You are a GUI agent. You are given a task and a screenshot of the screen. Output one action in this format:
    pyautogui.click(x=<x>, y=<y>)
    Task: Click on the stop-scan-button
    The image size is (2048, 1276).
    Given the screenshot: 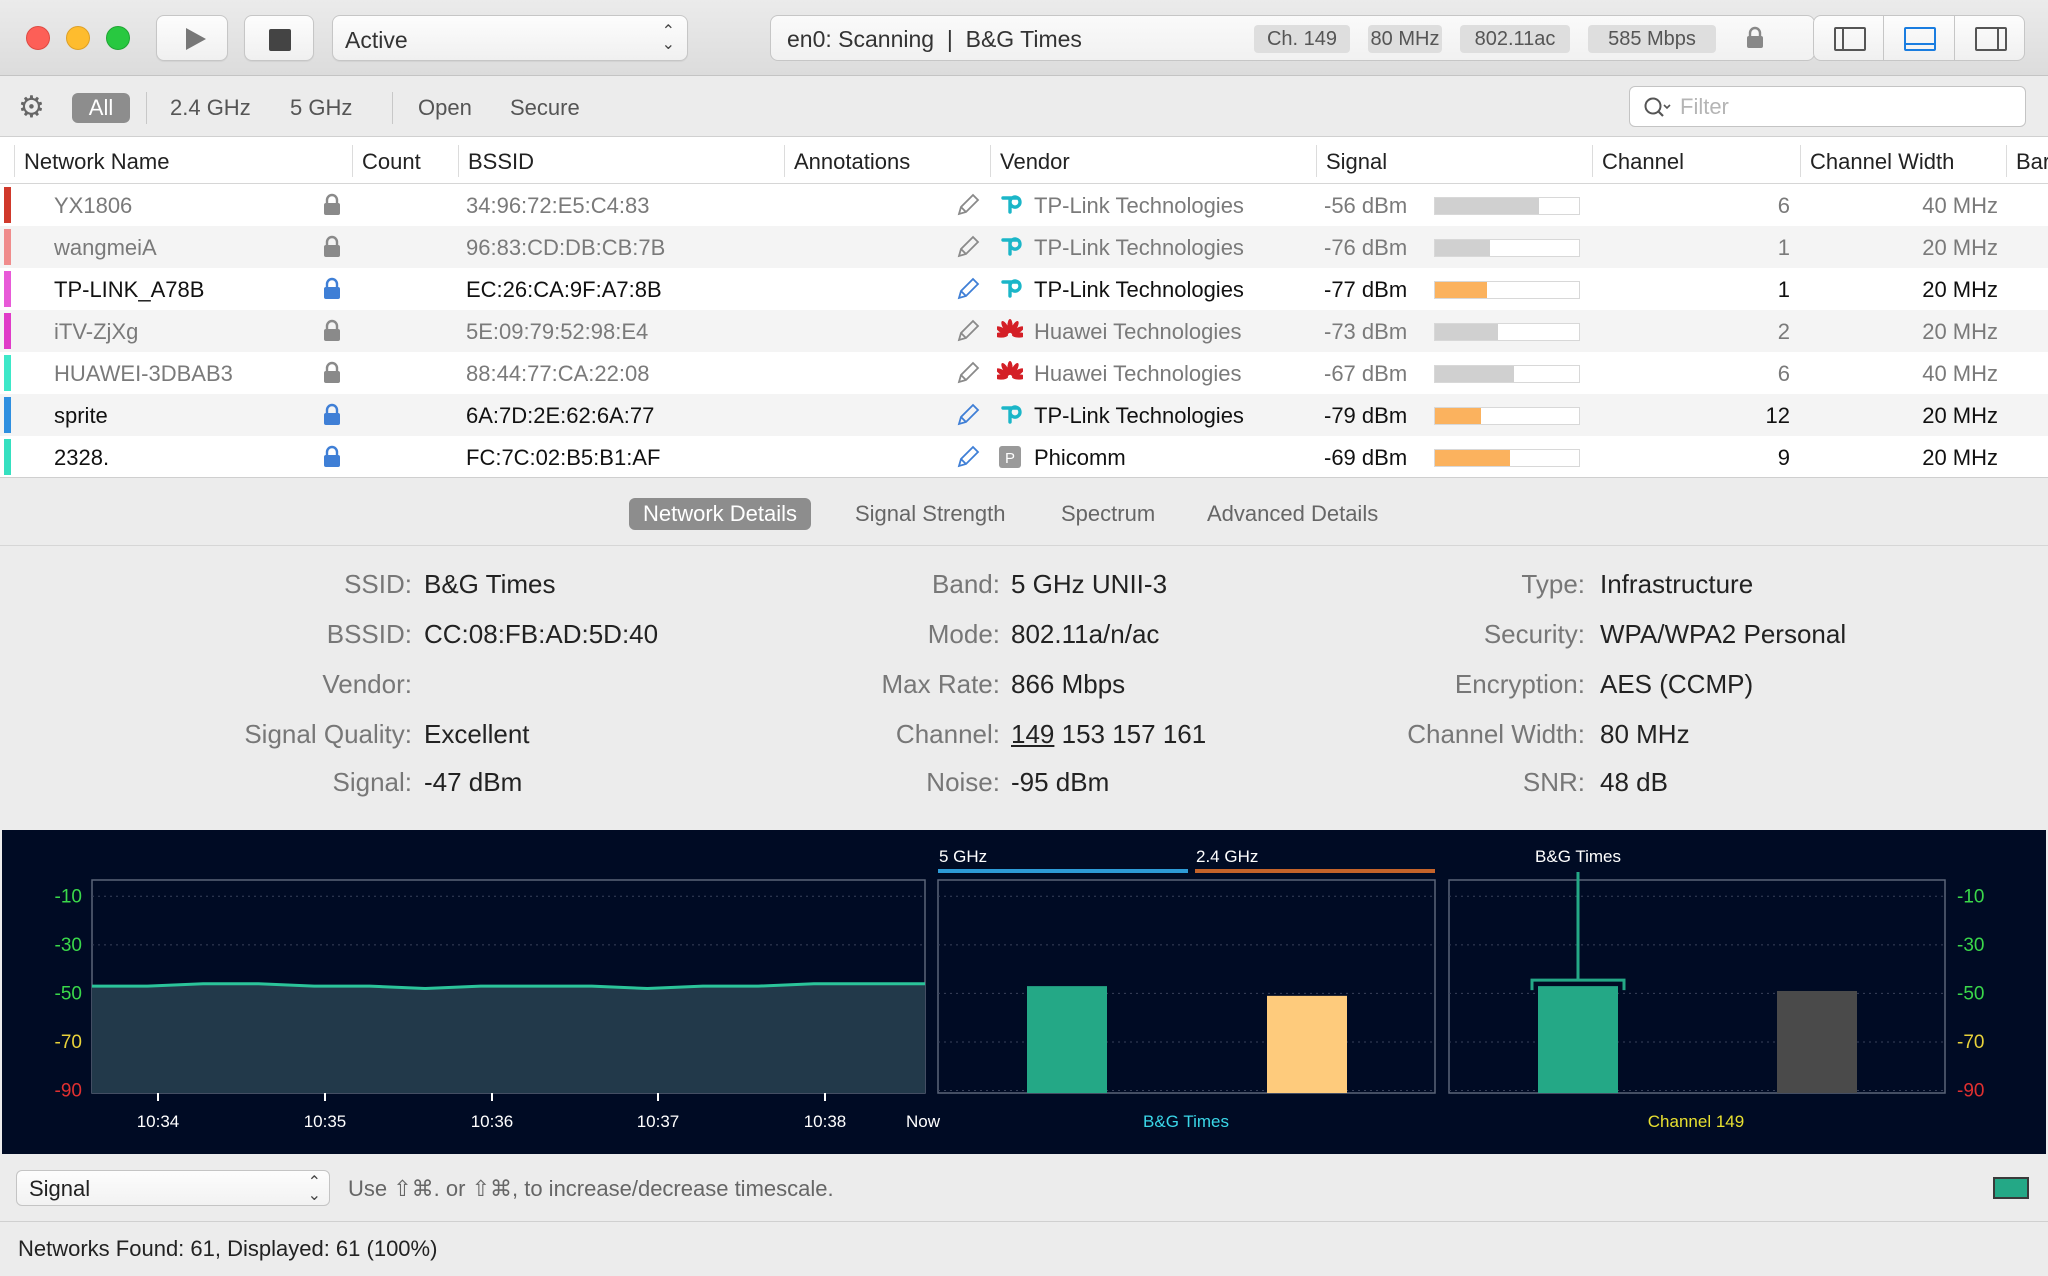 What is the action you would take?
    pyautogui.click(x=279, y=38)
    